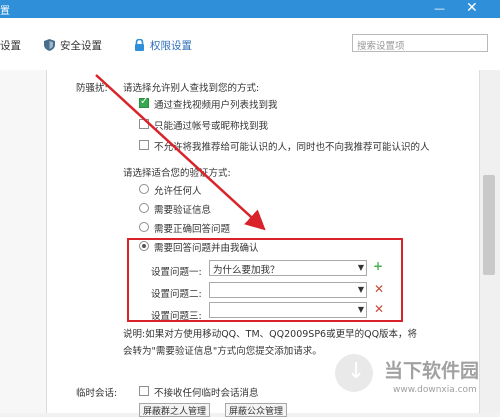 The width and height of the screenshot is (500, 417). Describe the element at coordinates (354, 373) in the screenshot. I see `watermark-logo-icon` at that location.